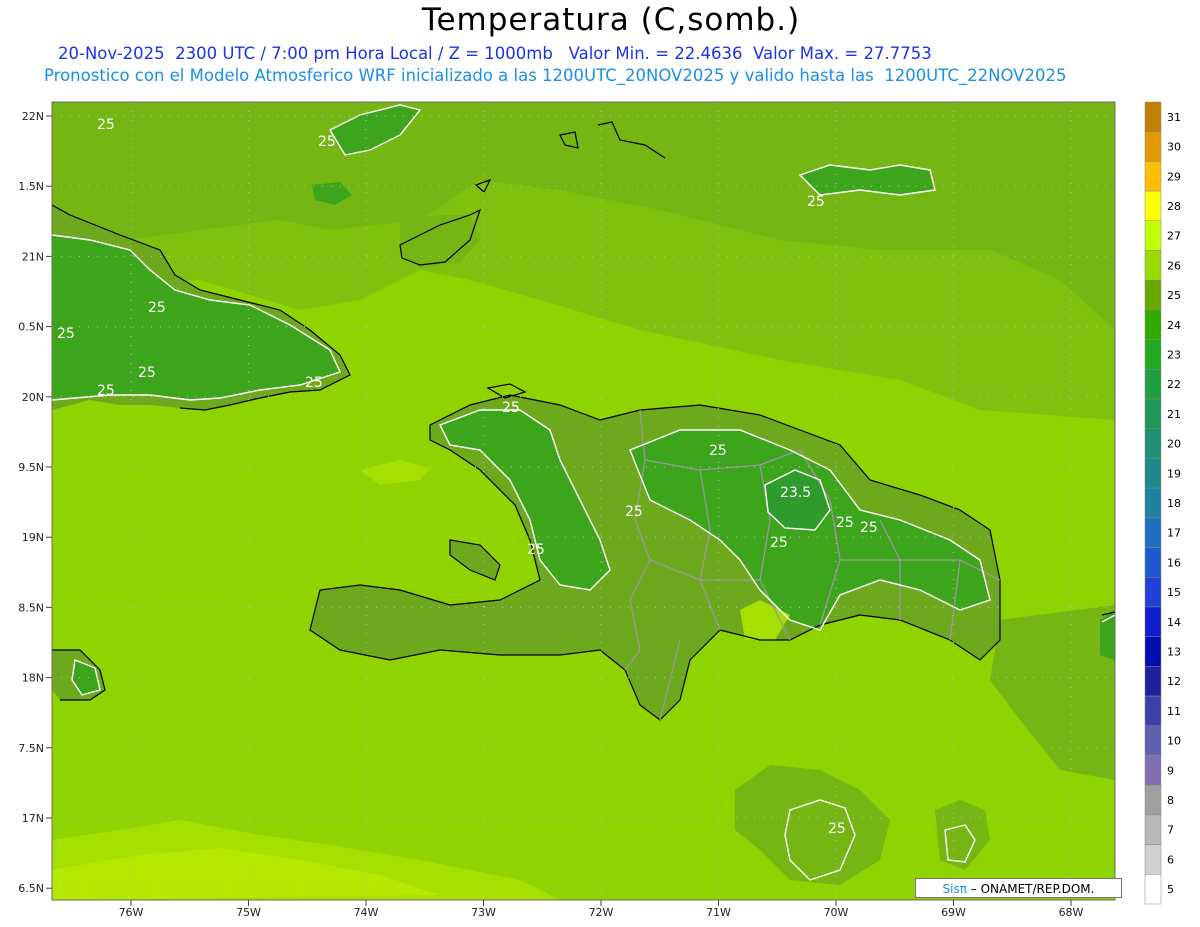 Image resolution: width=1200 pixels, height=927 pixels. Describe the element at coordinates (1170, 889) in the screenshot. I see `colorbar-label: 5` at that location.